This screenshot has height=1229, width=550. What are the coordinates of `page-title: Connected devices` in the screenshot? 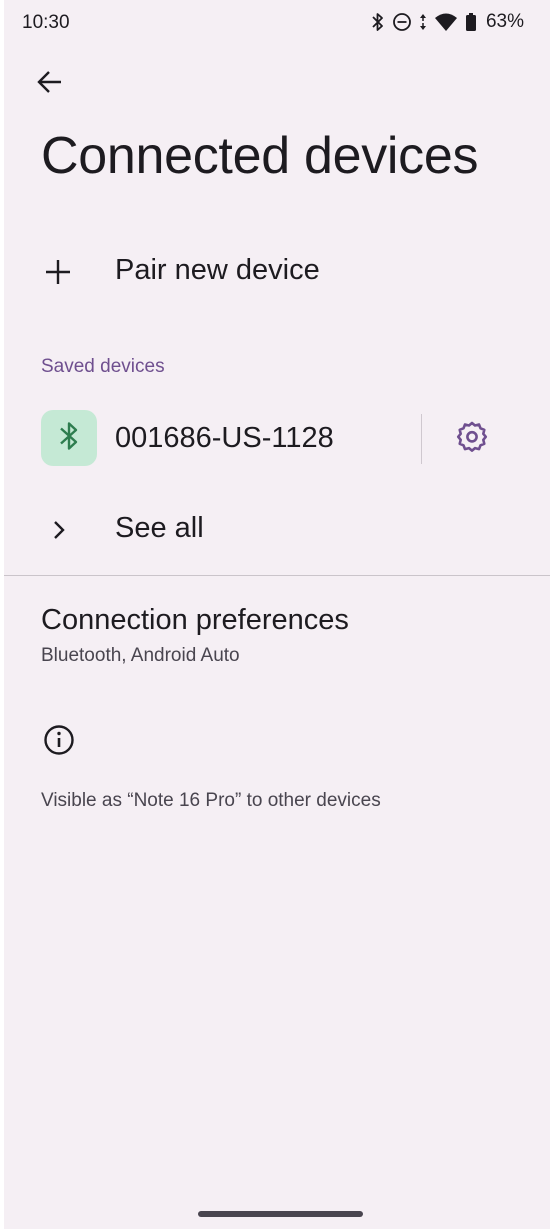 It's located at (260, 156).